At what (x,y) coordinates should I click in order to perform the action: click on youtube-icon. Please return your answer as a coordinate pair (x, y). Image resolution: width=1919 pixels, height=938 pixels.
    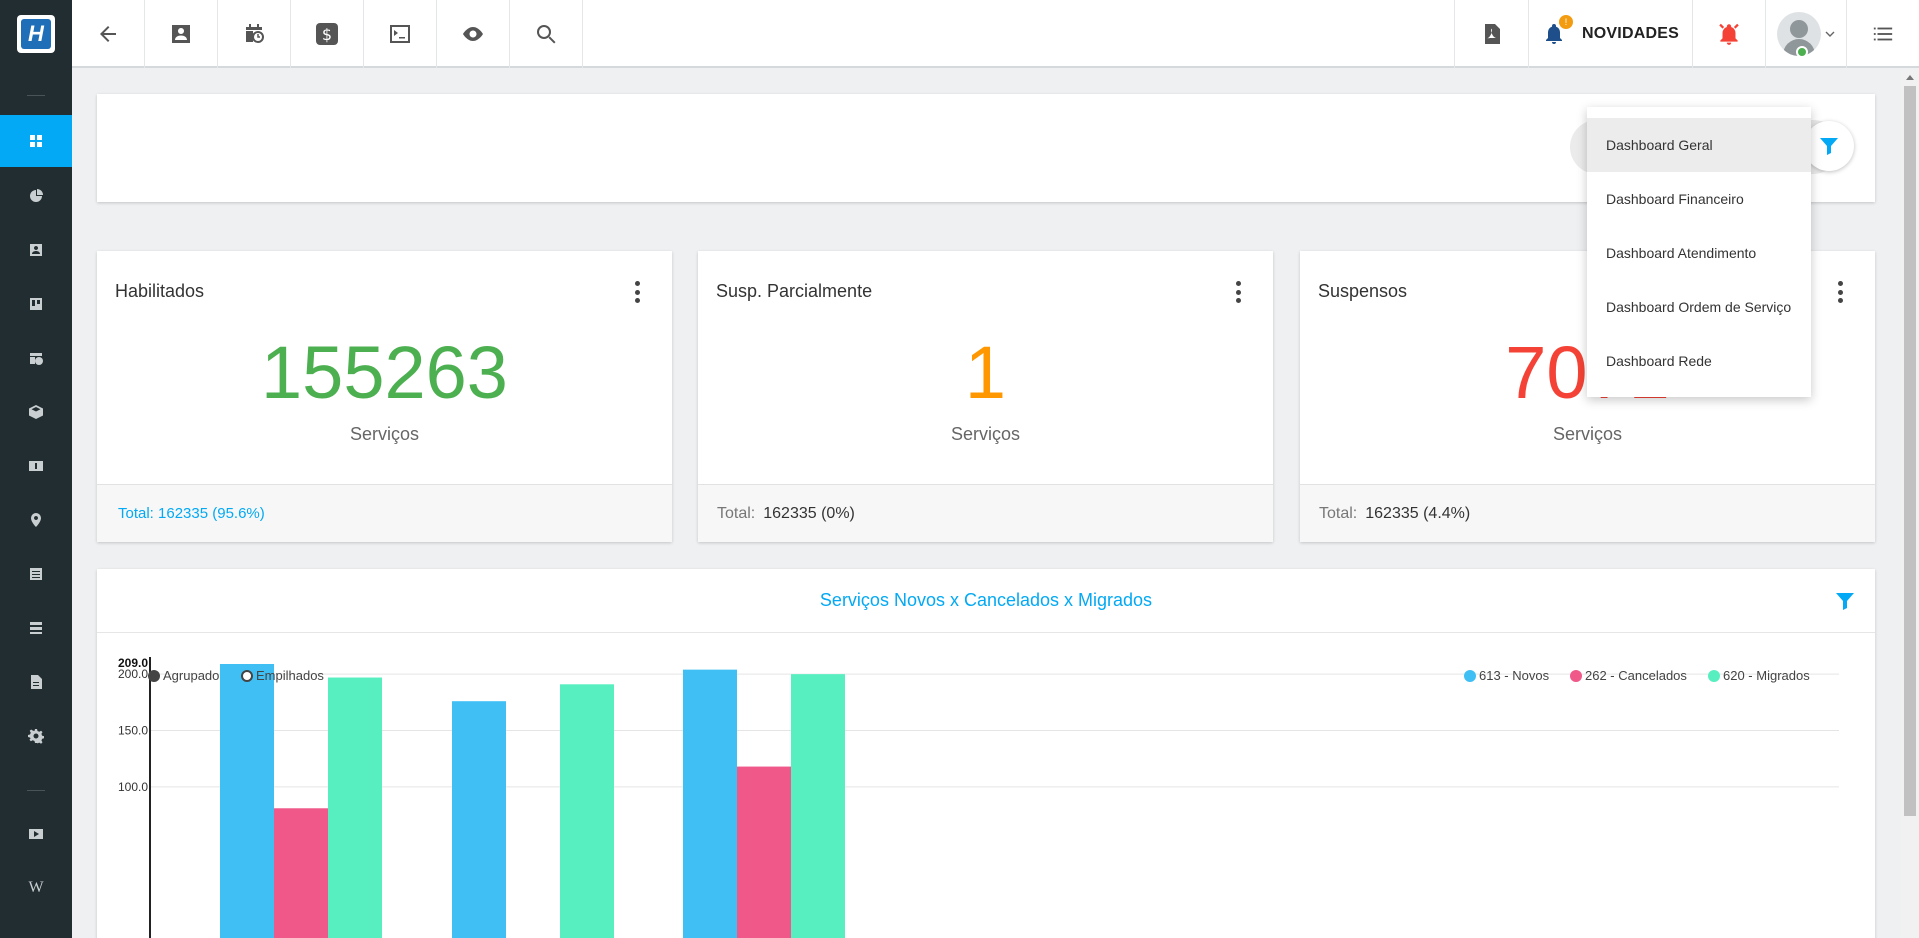
    Looking at the image, I should click on (36, 834).